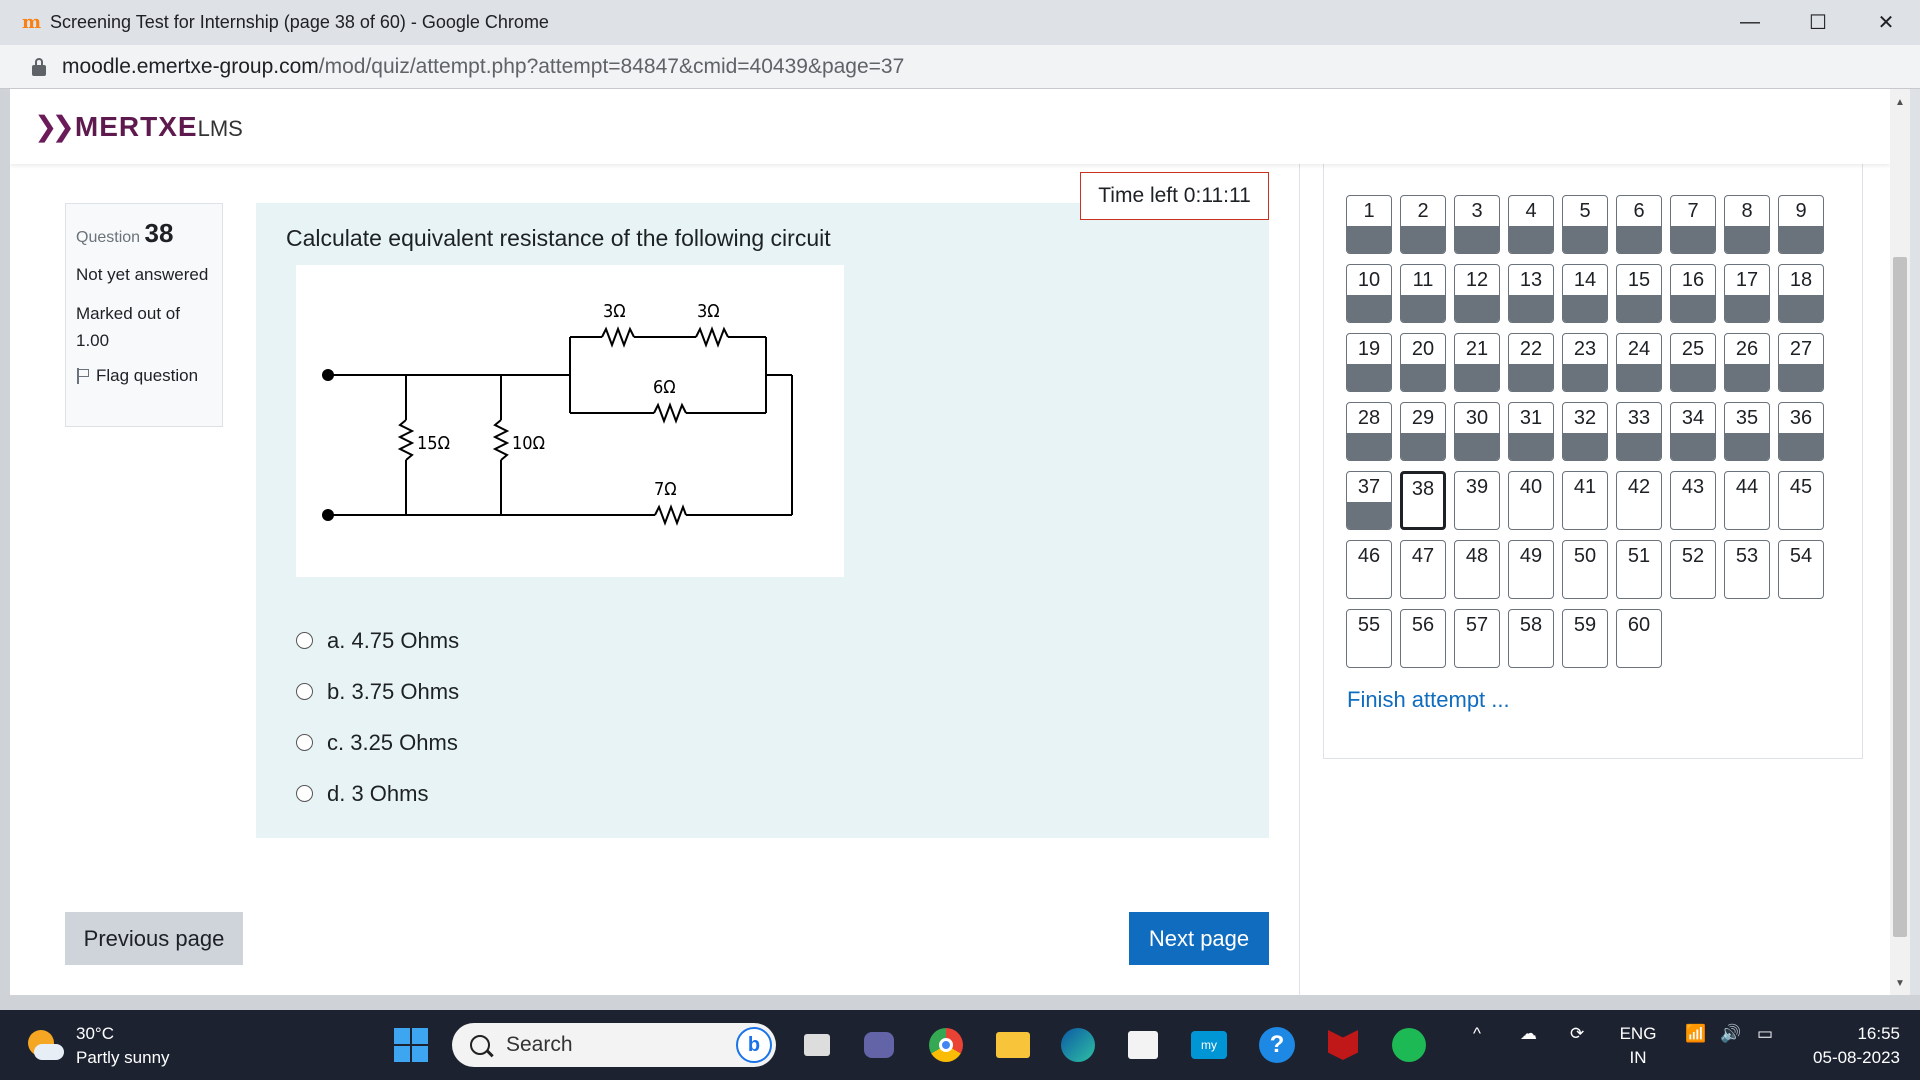 This screenshot has width=1920, height=1080. Describe the element at coordinates (1369, 638) in the screenshot. I see `quiz-nav-button: 55` at that location.